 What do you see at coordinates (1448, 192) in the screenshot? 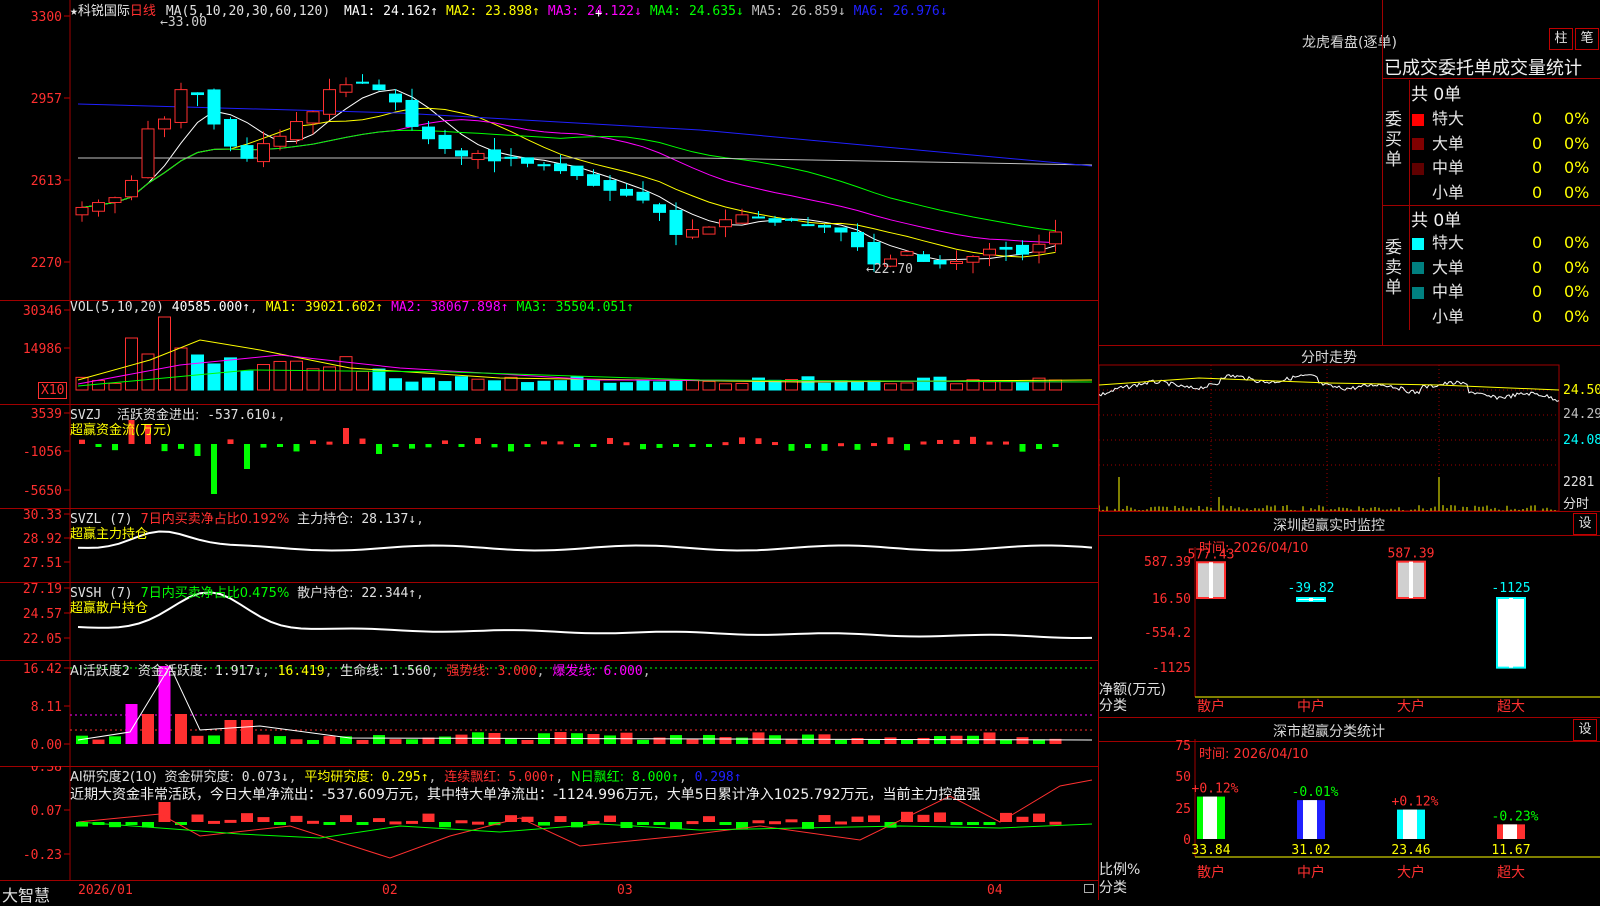
I see `order-type: 小单` at bounding box center [1448, 192].